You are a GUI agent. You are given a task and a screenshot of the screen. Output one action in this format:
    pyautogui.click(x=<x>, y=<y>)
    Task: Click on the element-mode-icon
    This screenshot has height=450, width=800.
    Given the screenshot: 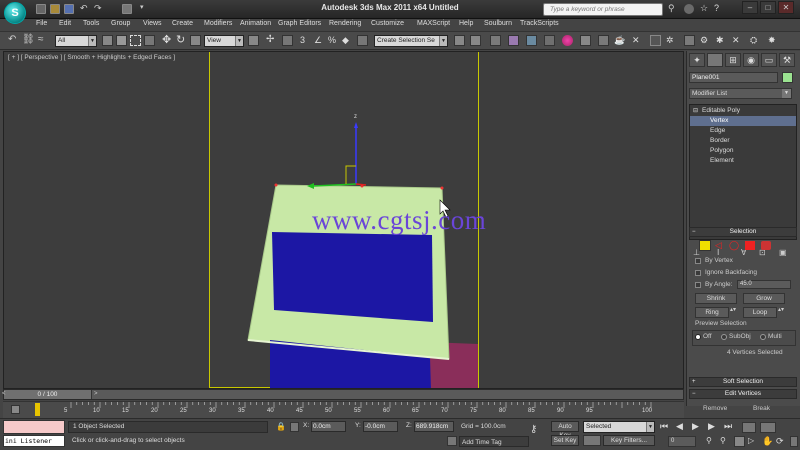 What is the action you would take?
    pyautogui.click(x=766, y=245)
    